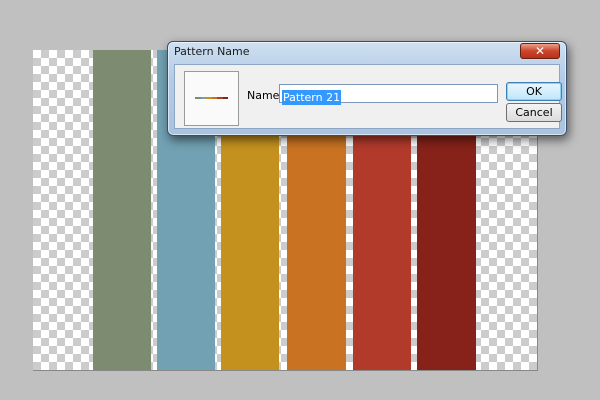  Describe the element at coordinates (265, 95) in the screenshot. I see `name-label: Name:` at that location.